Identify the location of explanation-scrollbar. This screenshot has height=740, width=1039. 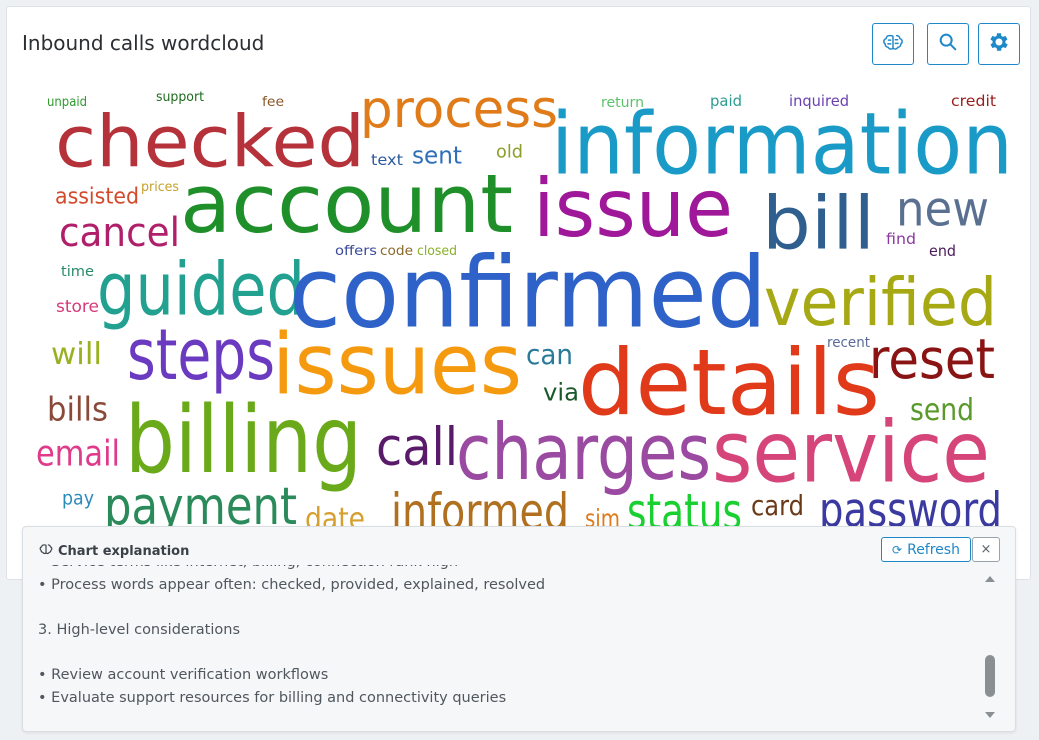
(990, 647).